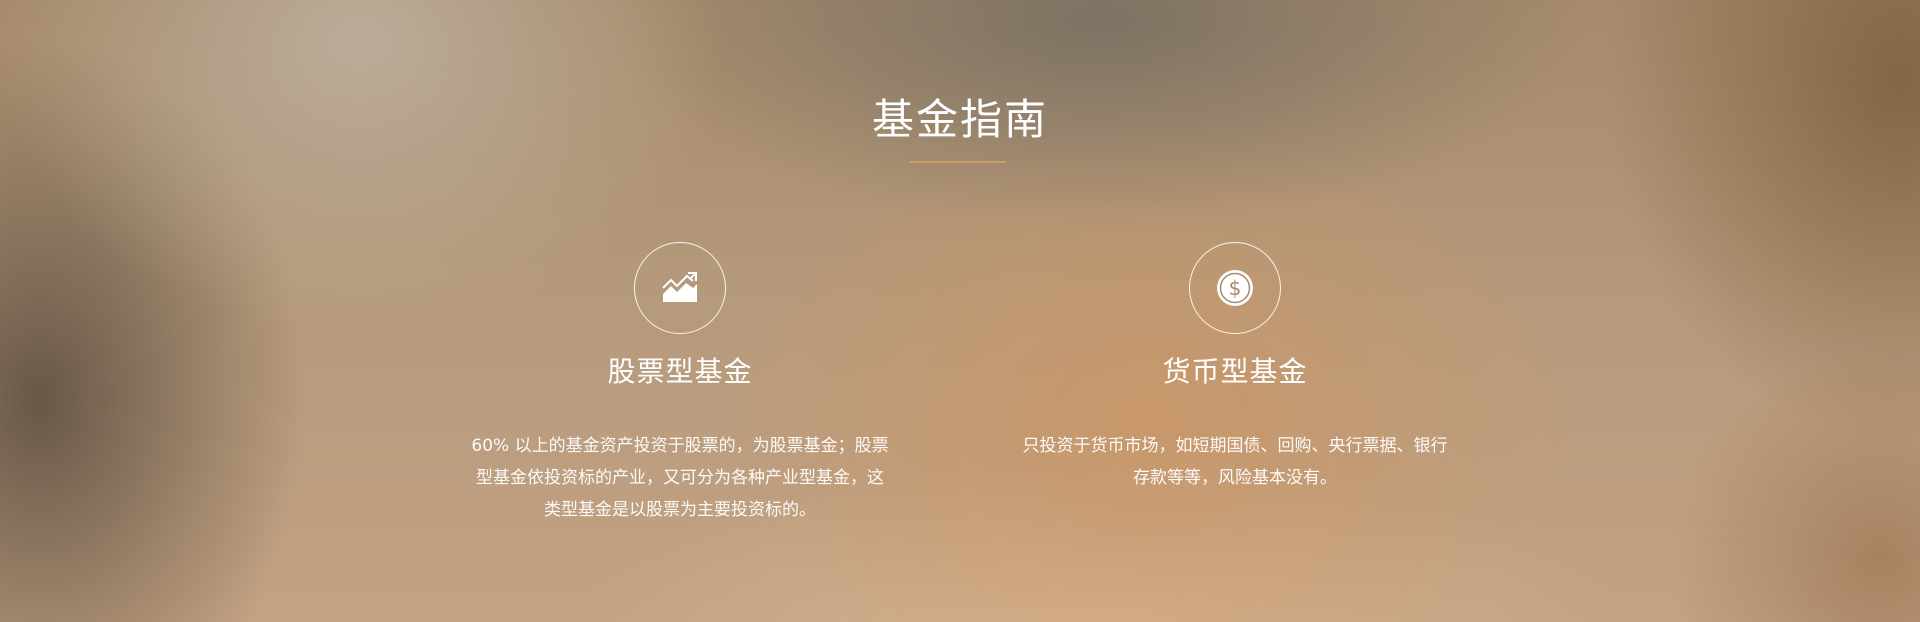 The width and height of the screenshot is (1920, 622). I want to click on title-underline, so click(958, 162).